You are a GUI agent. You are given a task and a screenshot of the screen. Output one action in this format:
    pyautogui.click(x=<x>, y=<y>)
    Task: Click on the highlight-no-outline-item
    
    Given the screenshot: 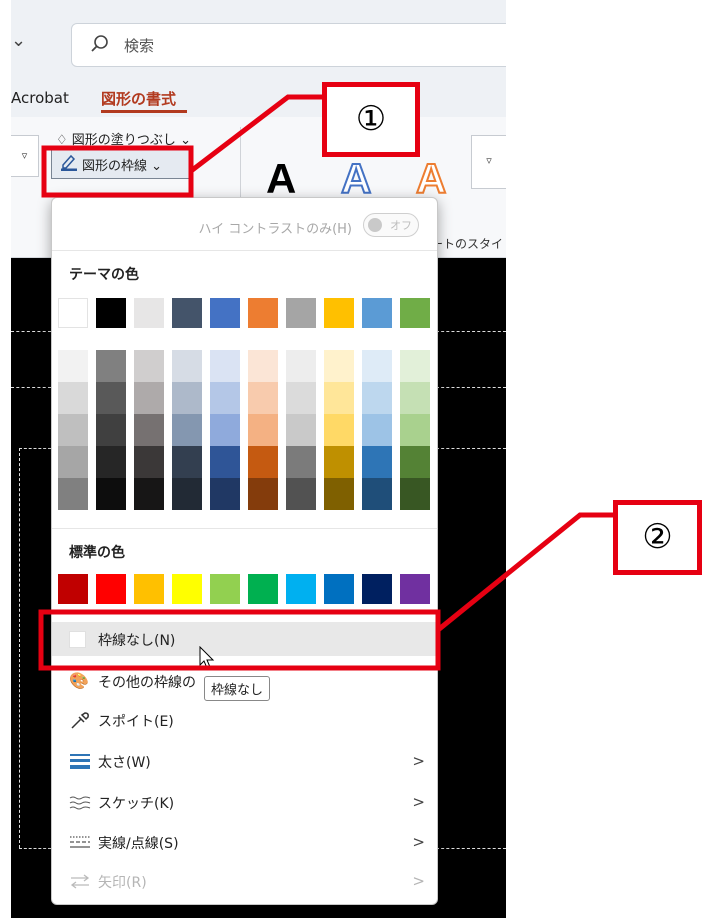 What is the action you would take?
    pyautogui.click(x=239, y=640)
    